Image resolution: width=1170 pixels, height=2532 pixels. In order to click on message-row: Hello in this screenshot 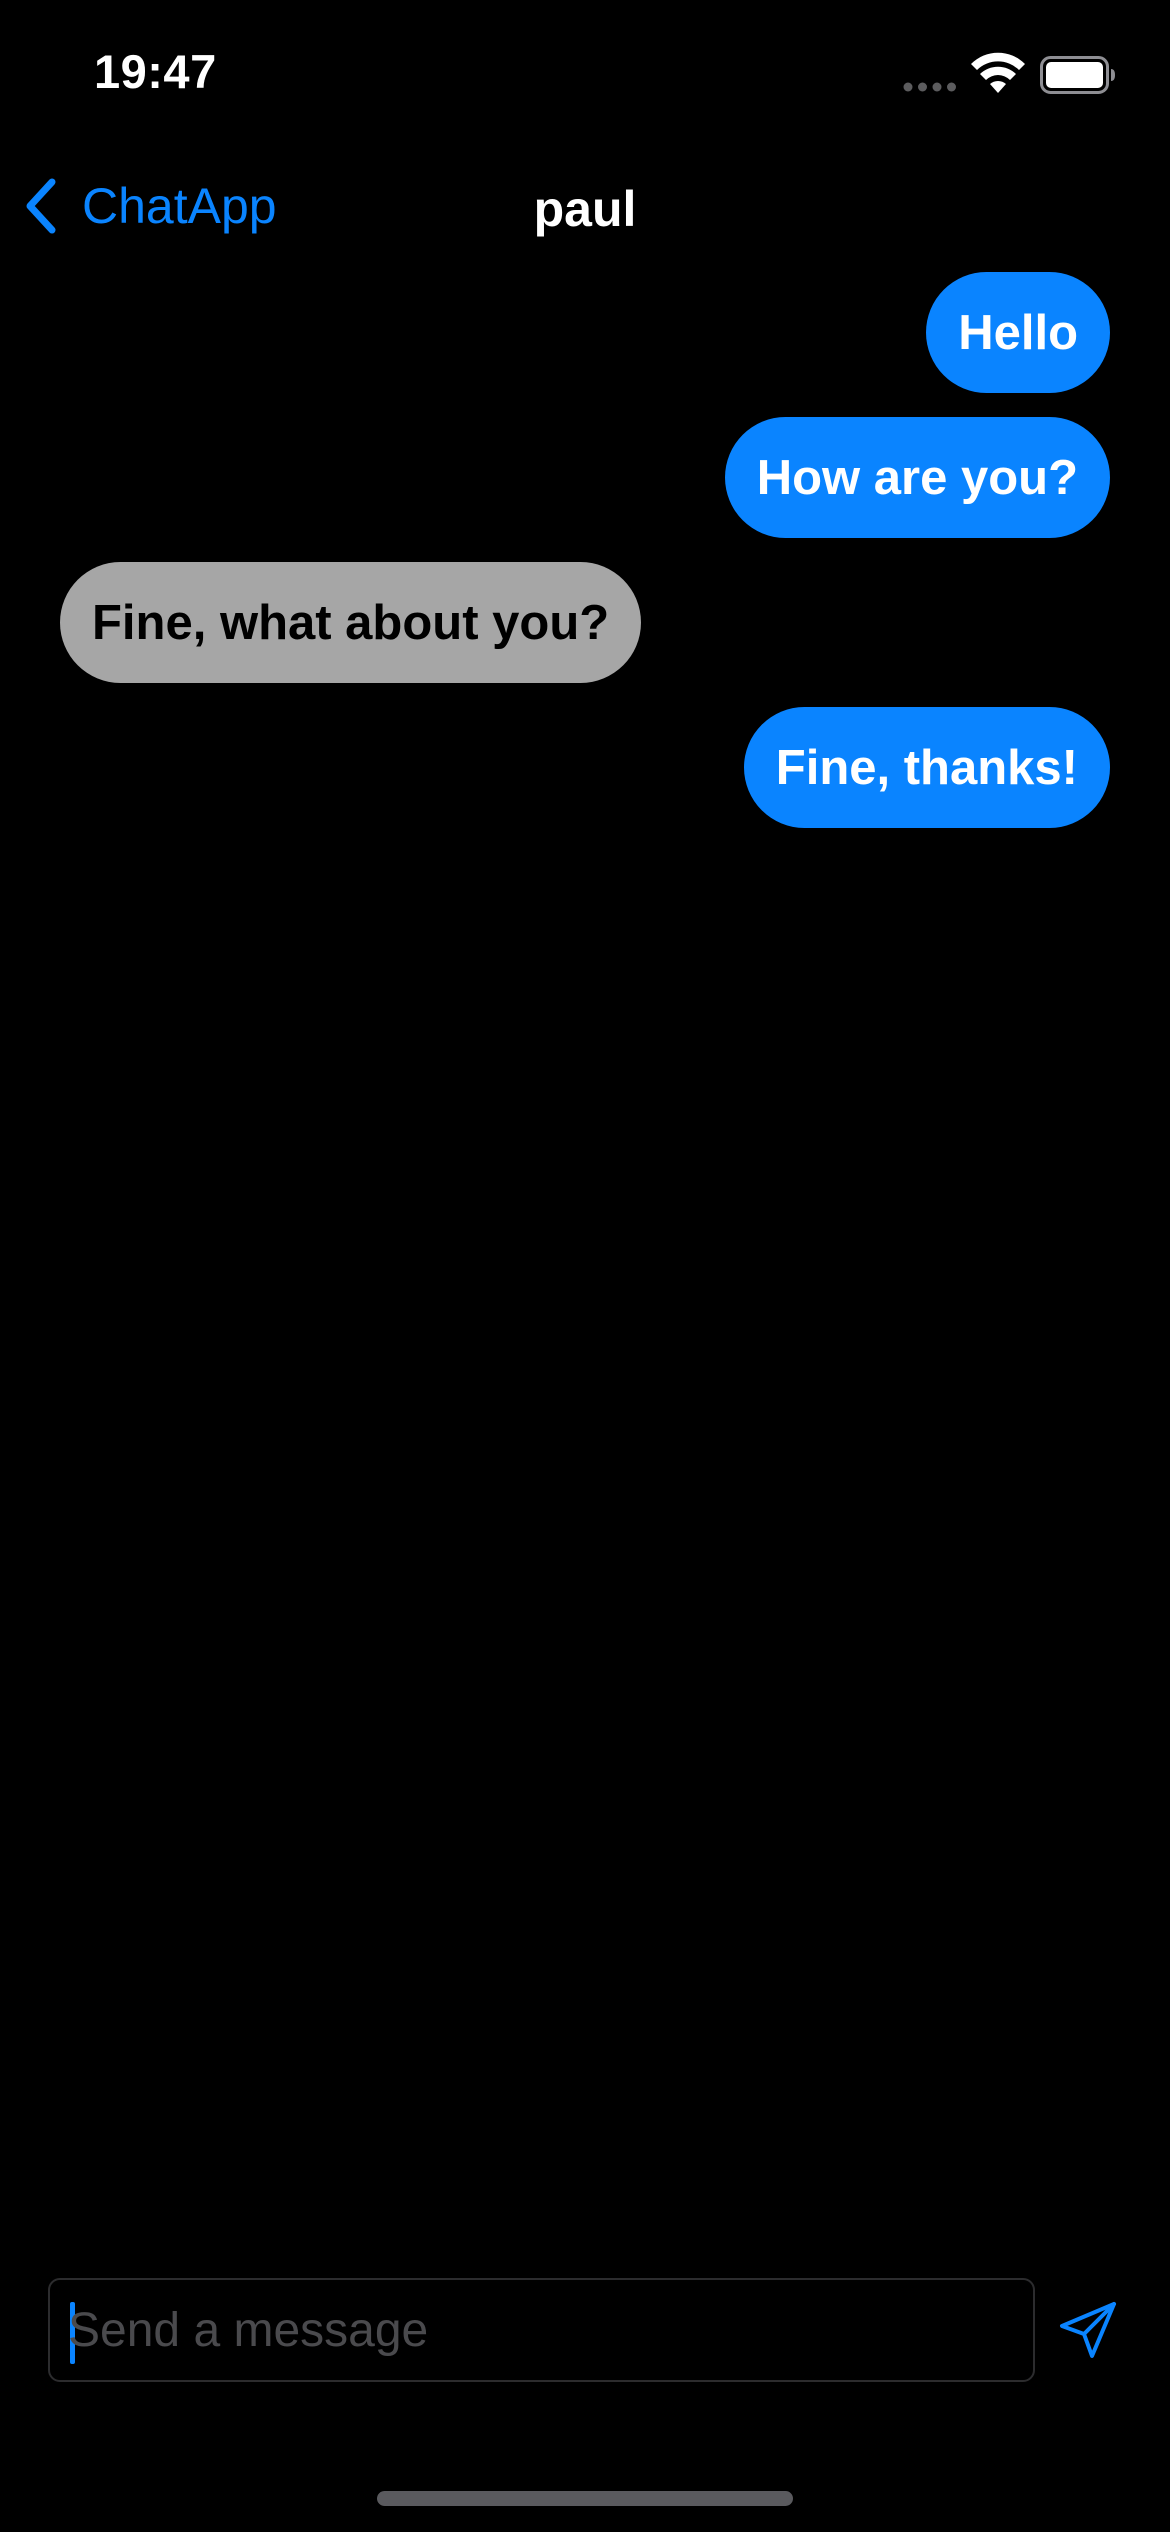, I will do `click(585, 332)`.